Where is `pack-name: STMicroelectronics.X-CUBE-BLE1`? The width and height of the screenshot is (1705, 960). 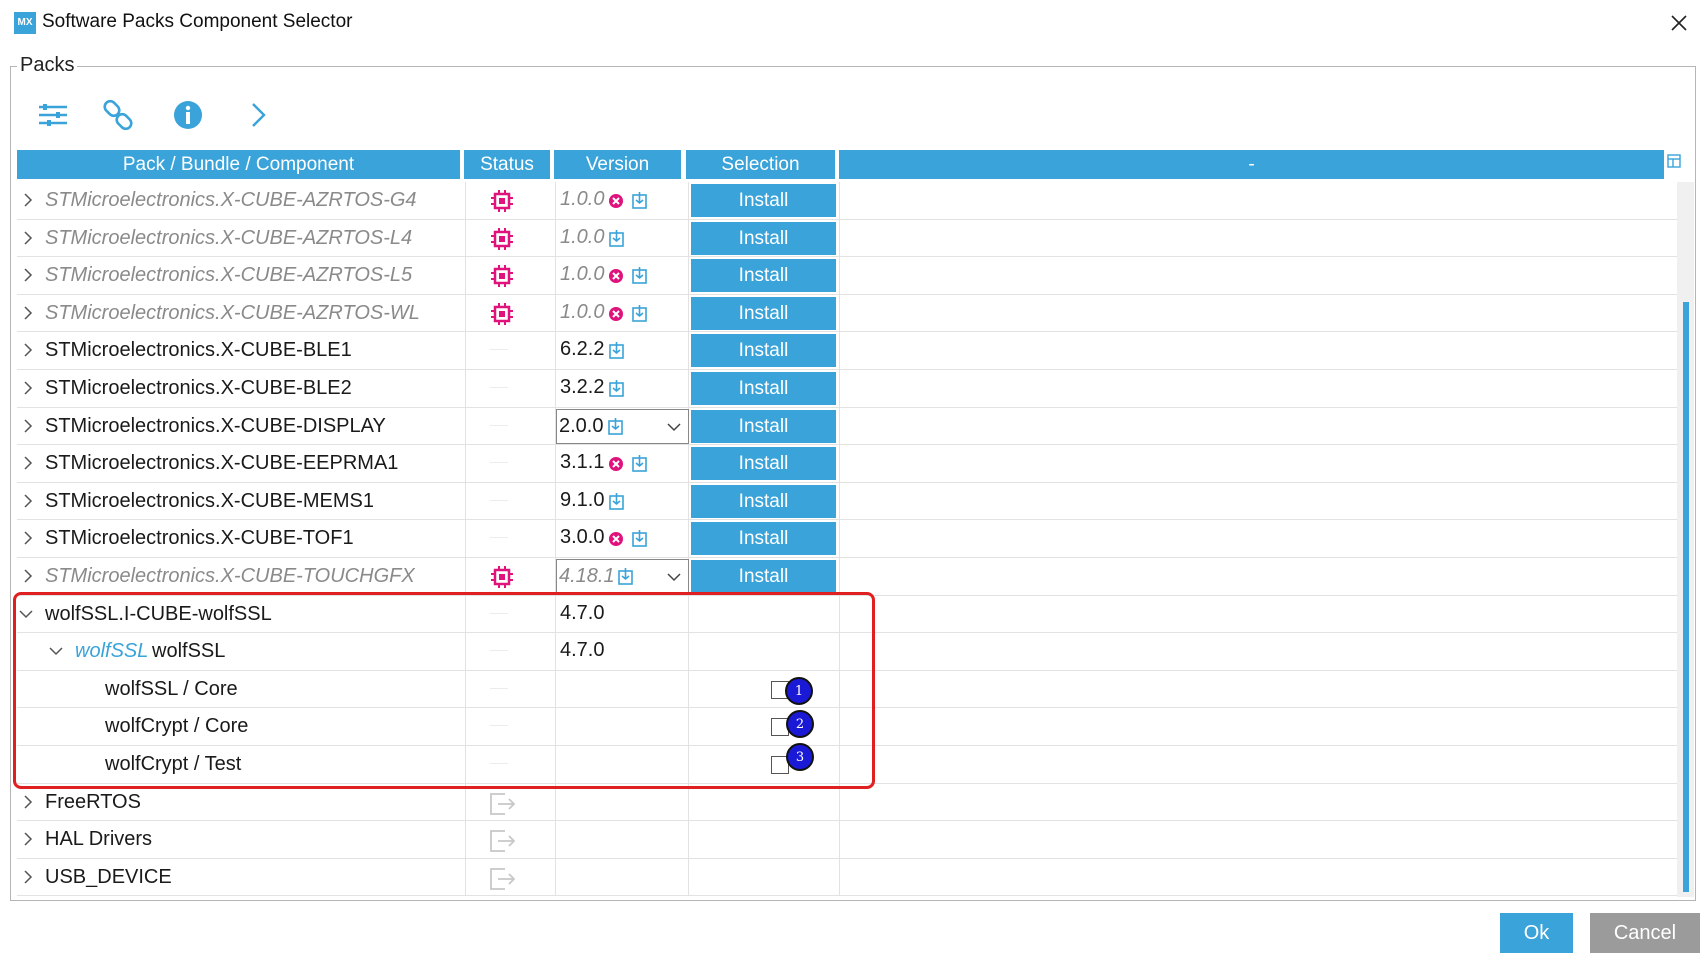 pack-name: STMicroelectronics.X-CUBE-BLE1 is located at coordinates (198, 350).